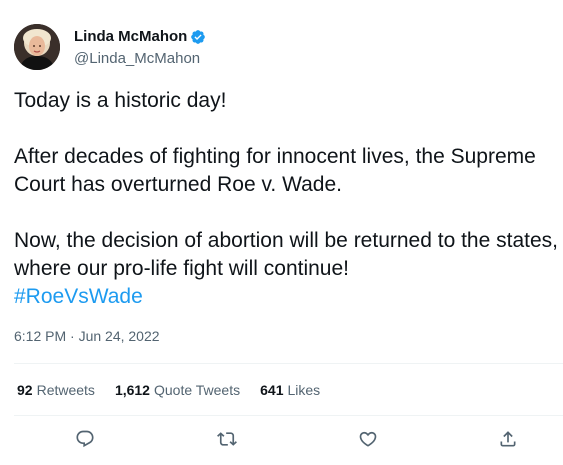 The width and height of the screenshot is (563, 465). I want to click on retweets-stat: 92 Retweets, so click(56, 390).